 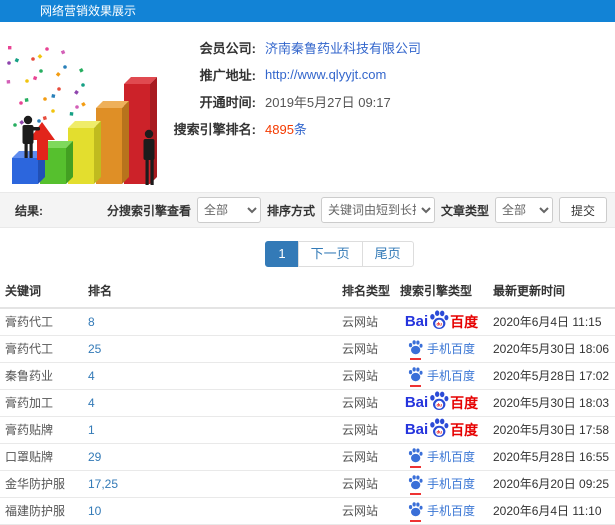 I want to click on rank-cell: 17,25, so click(x=210, y=484).